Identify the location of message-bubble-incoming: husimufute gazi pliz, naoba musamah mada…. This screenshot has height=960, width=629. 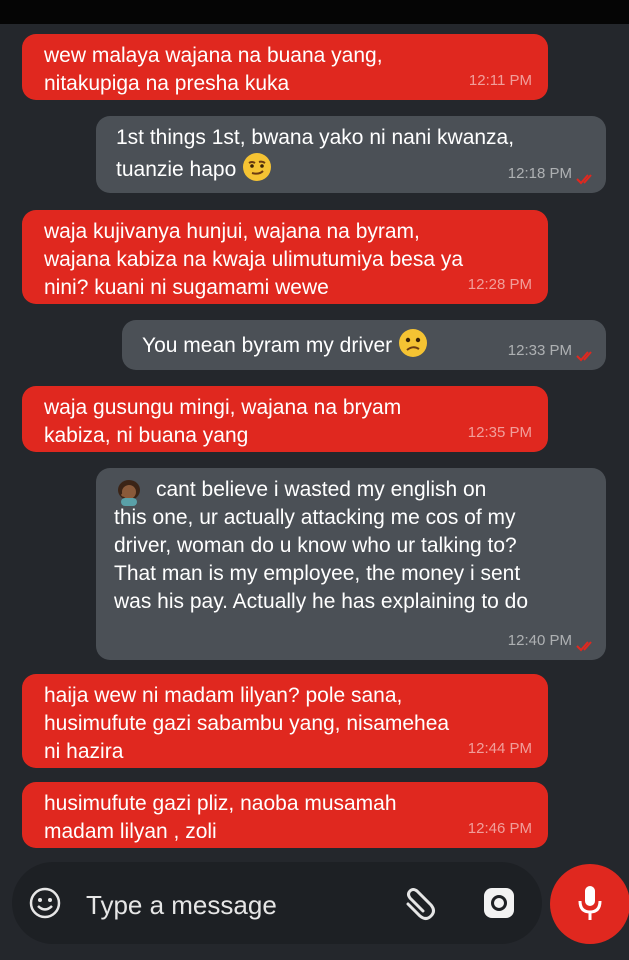
(285, 815).